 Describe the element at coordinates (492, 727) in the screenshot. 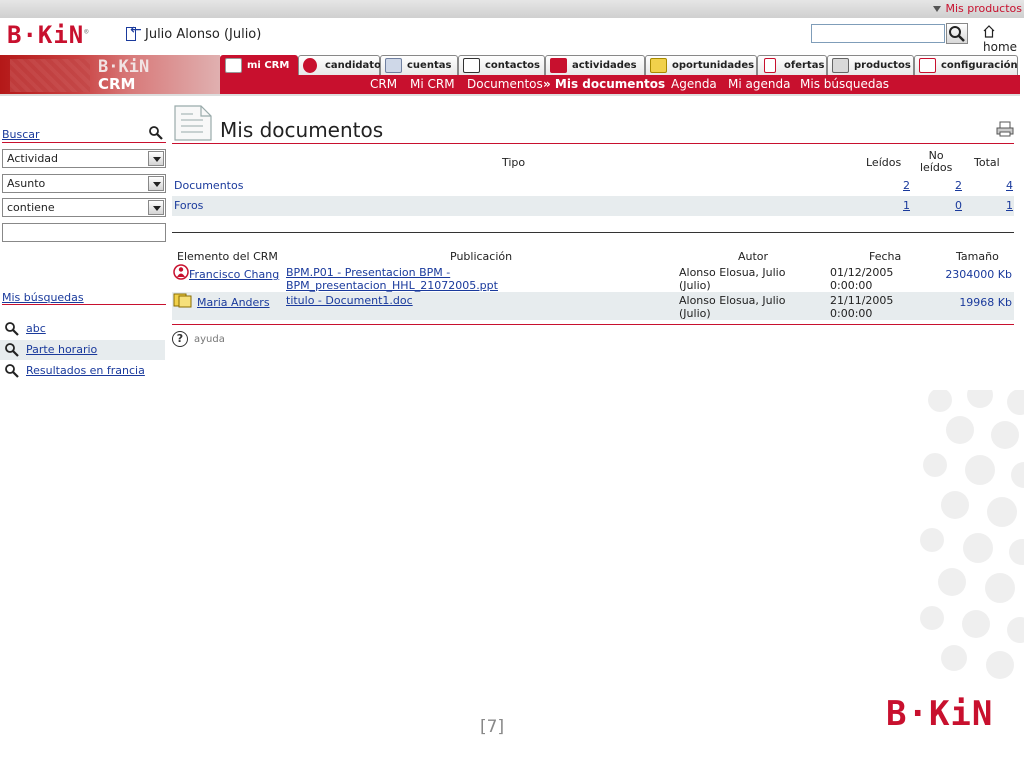

I see `slide-number: [7]` at that location.